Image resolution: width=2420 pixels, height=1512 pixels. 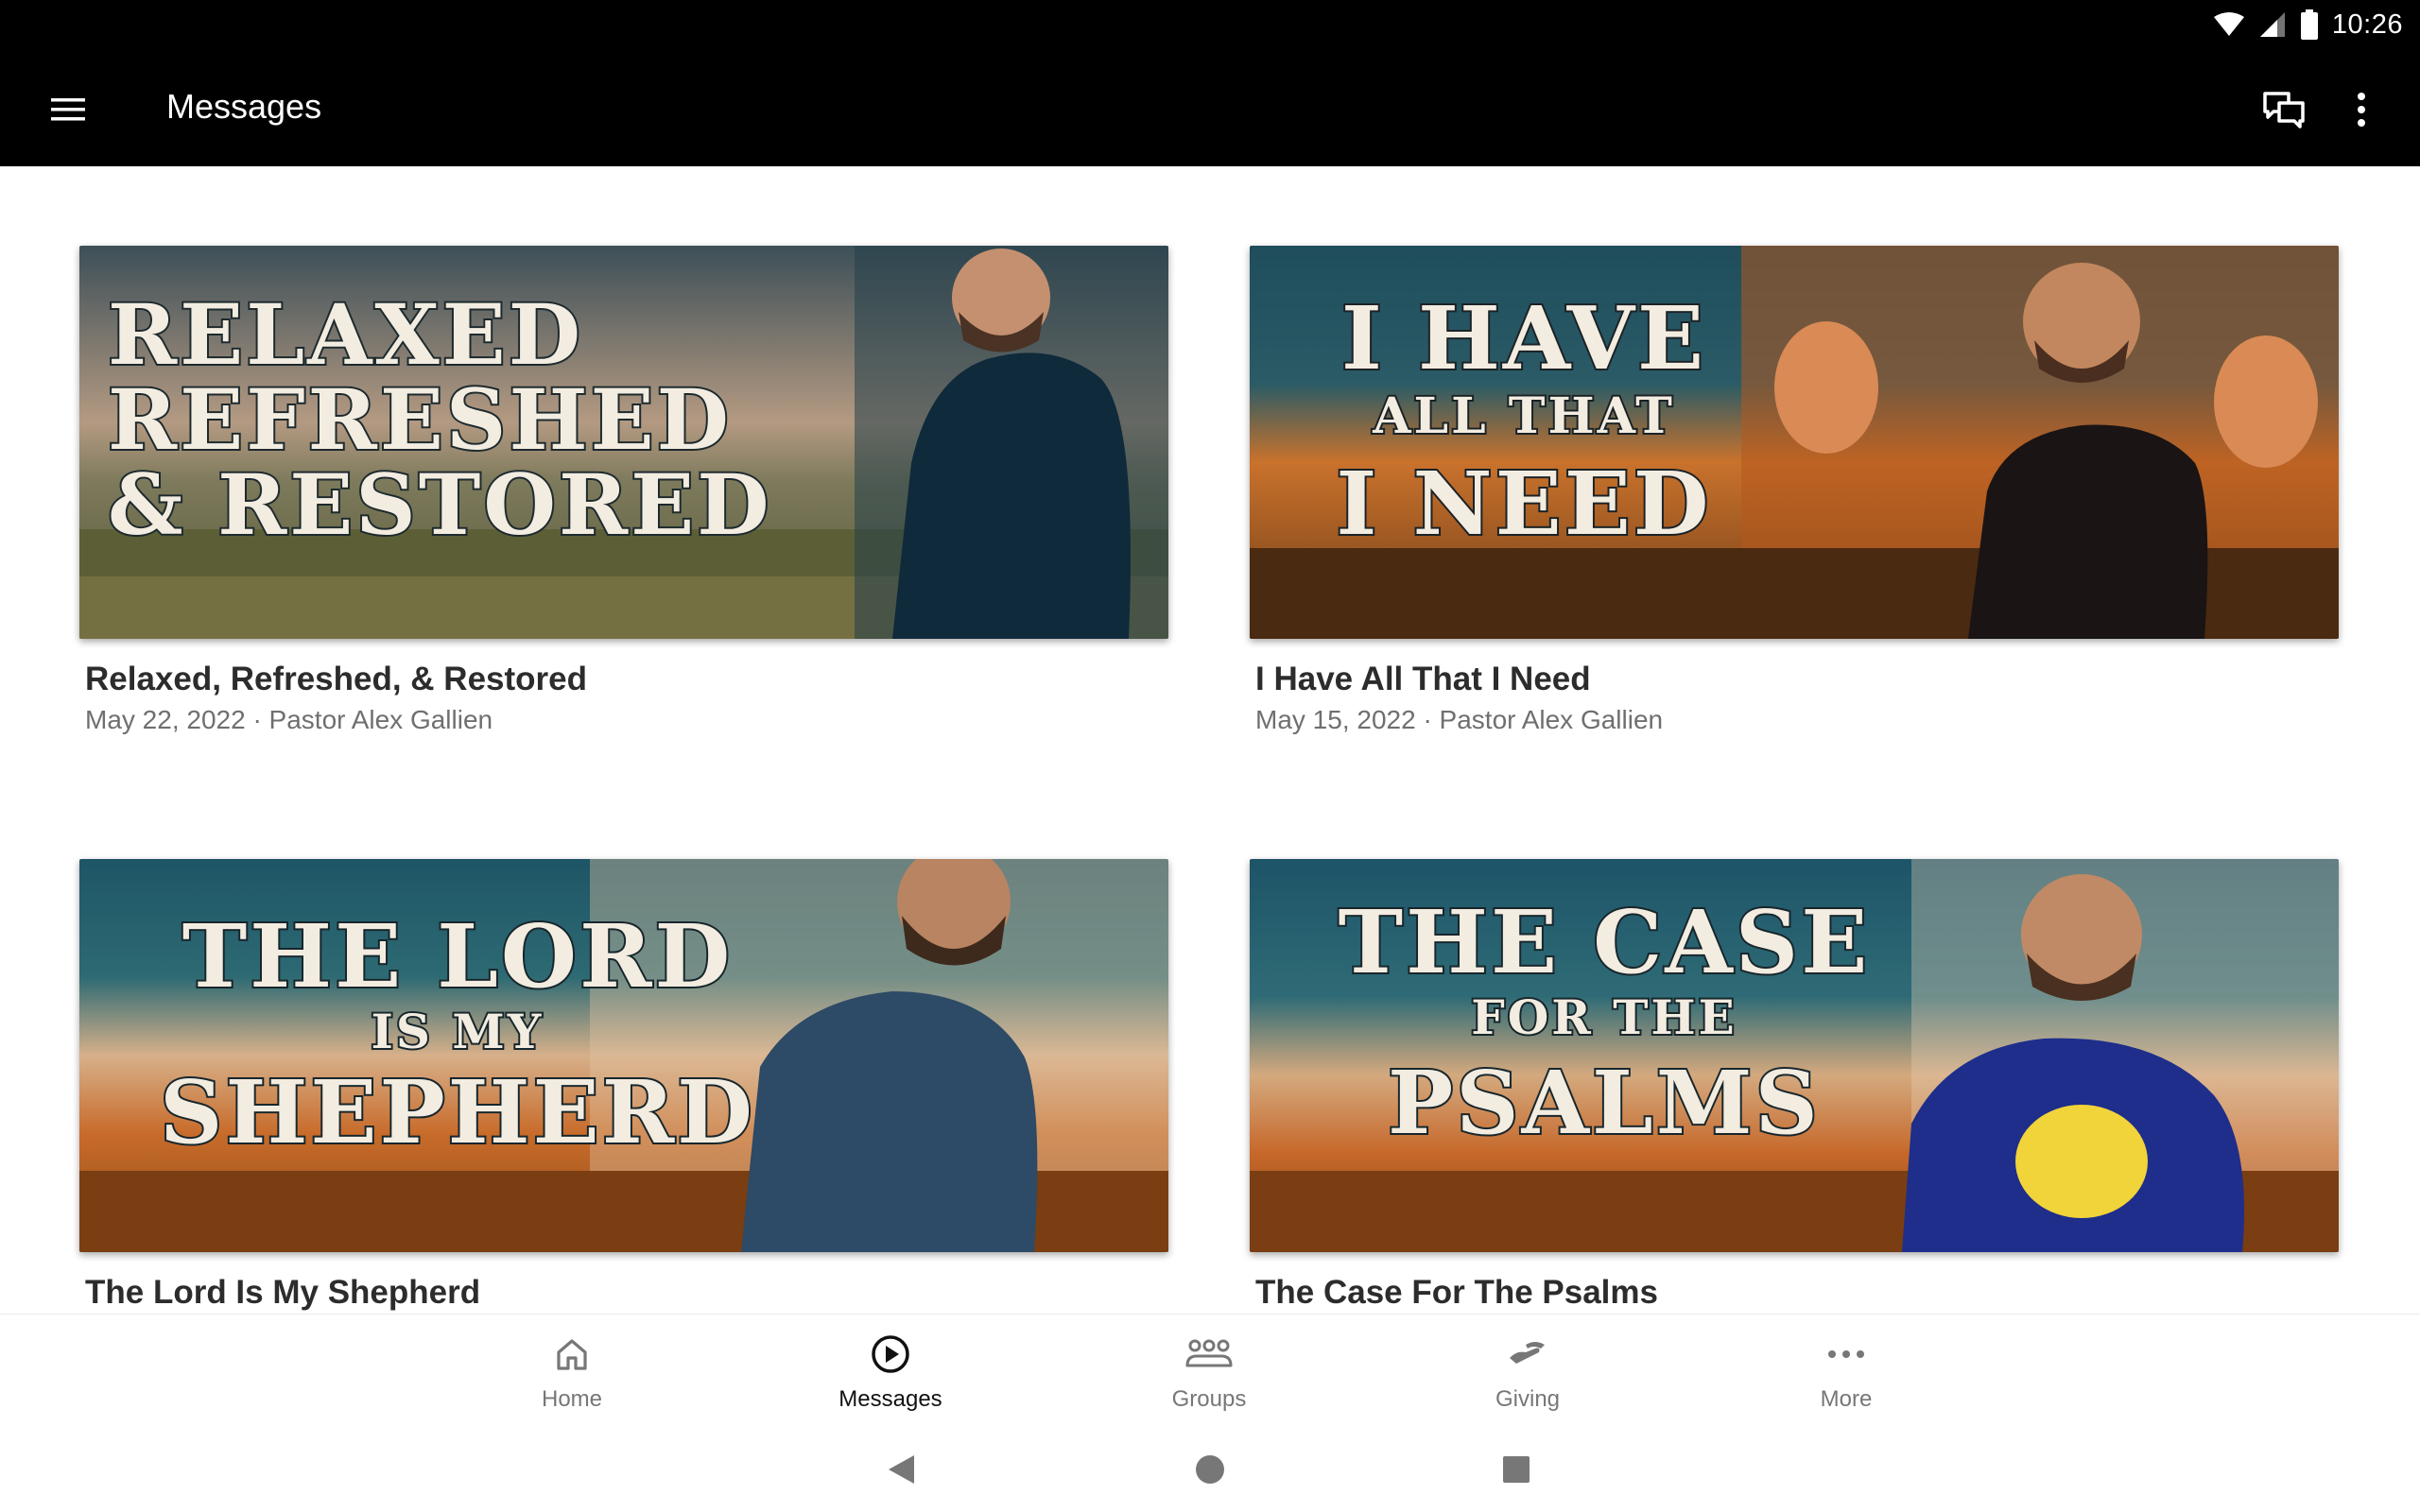 I want to click on nav-label: Home, so click(x=572, y=1399).